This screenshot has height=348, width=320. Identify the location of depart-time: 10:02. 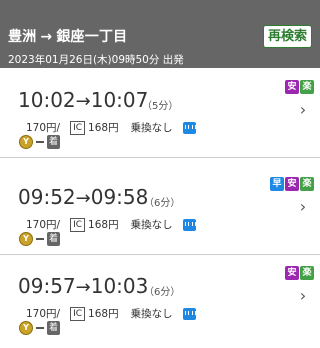
(47, 100).